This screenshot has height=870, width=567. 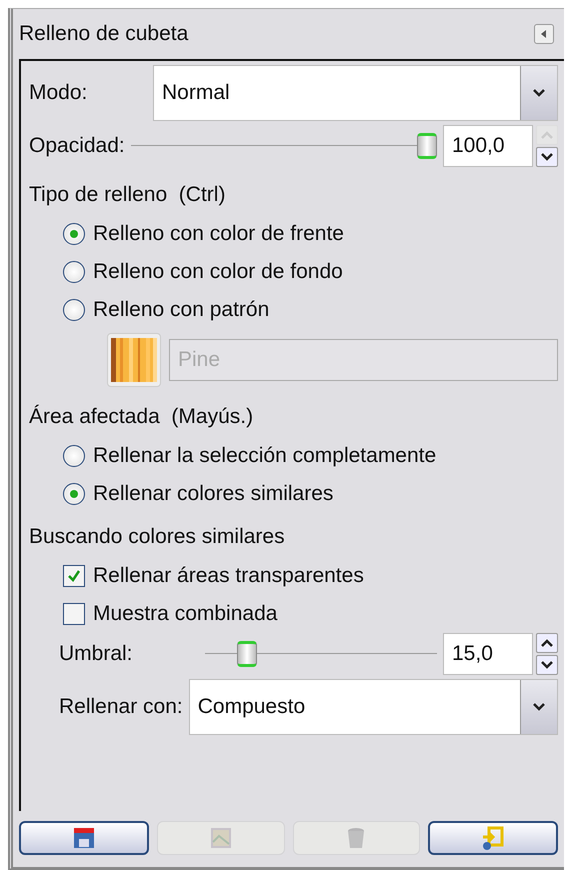 I want to click on fill-with-dropdown: Compuesto, so click(x=373, y=707).